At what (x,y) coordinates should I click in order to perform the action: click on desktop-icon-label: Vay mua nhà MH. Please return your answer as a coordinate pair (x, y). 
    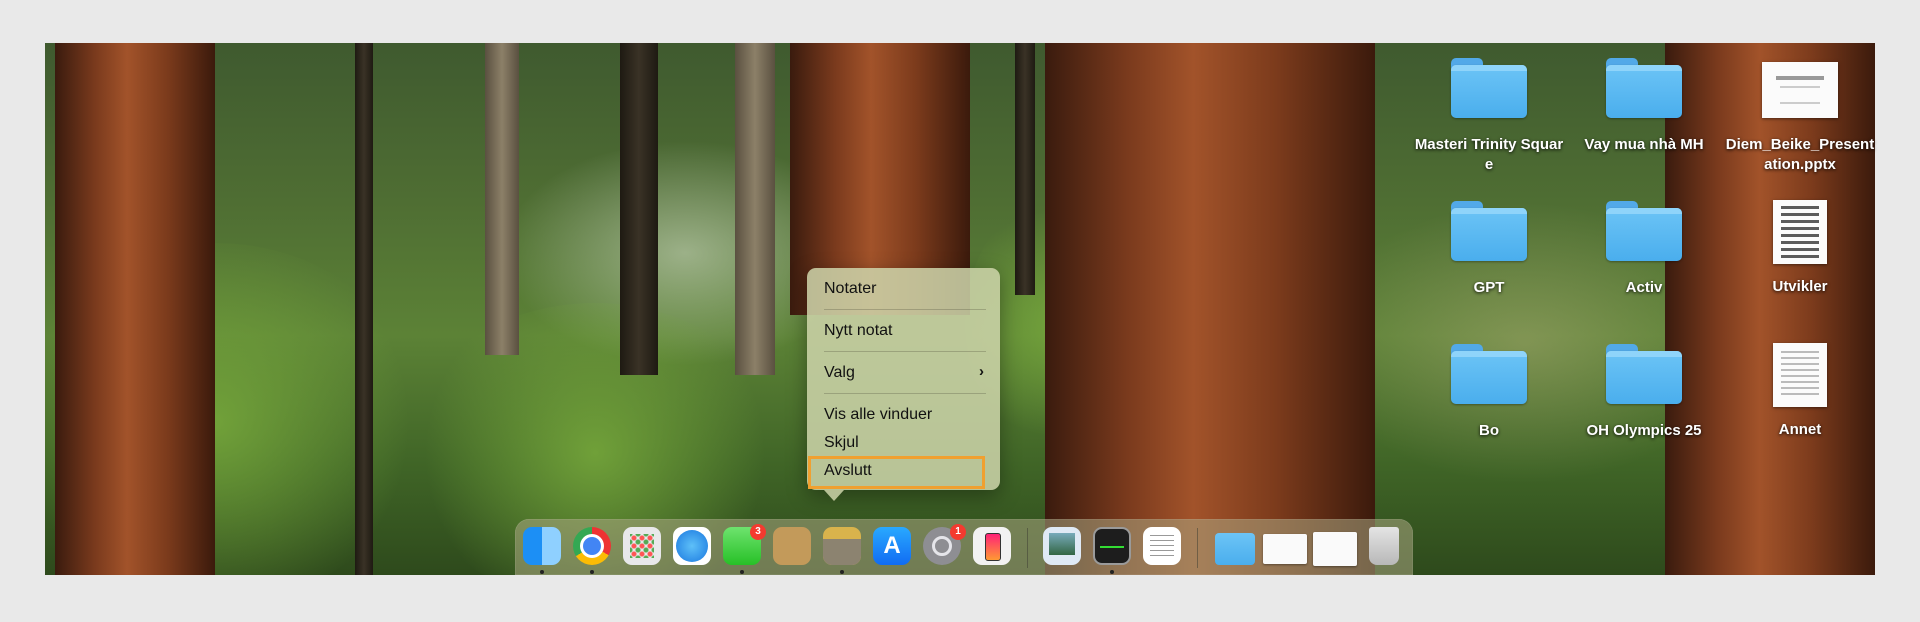
    Looking at the image, I should click on (1644, 144).